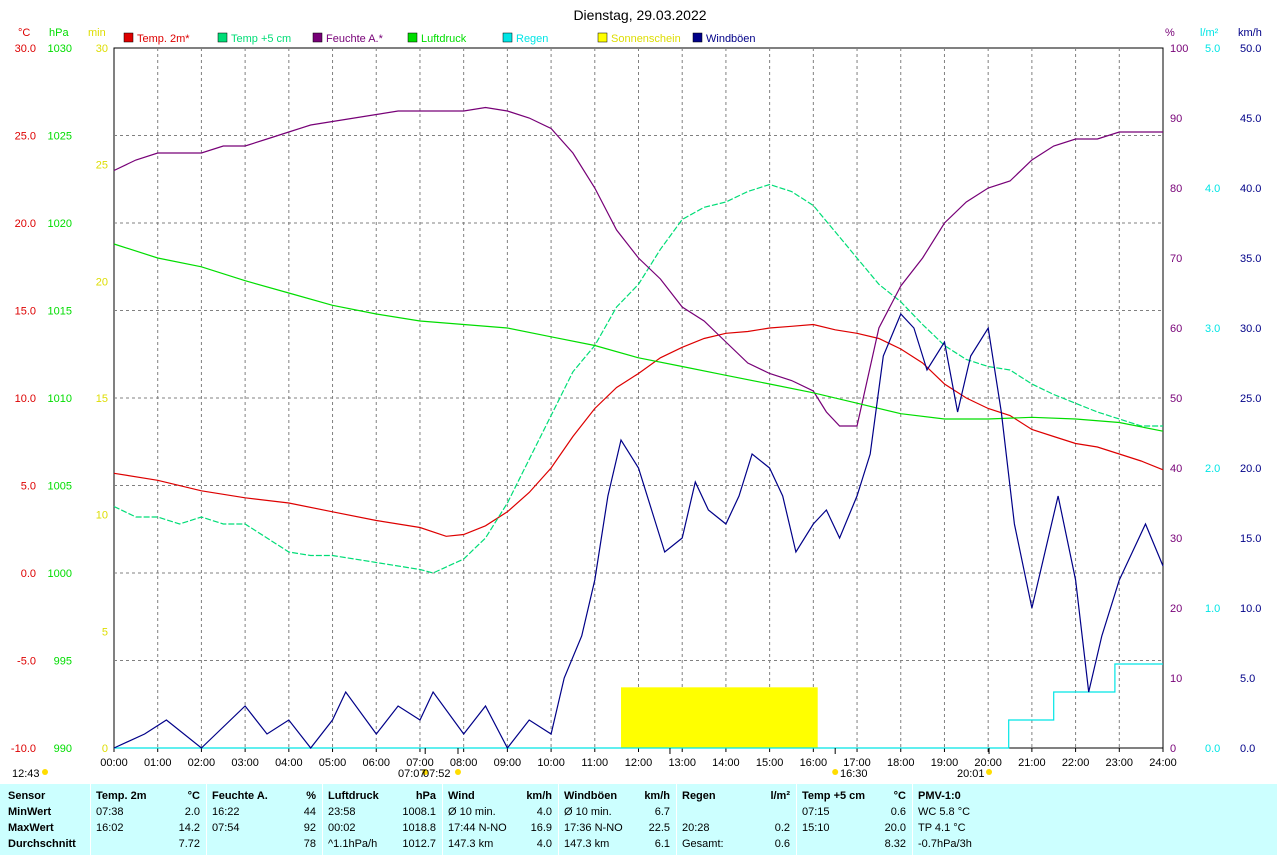 The width and height of the screenshot is (1277, 855). I want to click on temp-tick-label: 10.0, so click(25, 399).